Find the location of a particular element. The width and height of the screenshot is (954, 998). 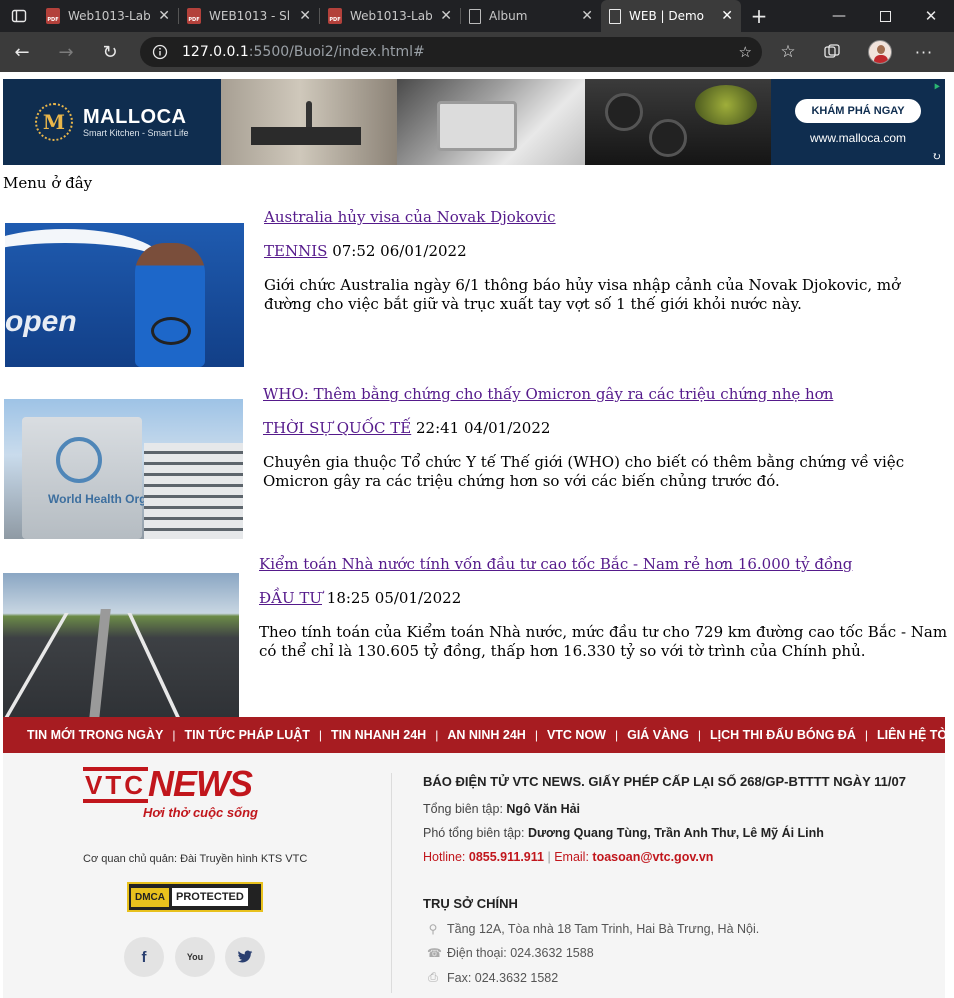

article-3-category-link: ĐẦU TƯ is located at coordinates (290, 598).